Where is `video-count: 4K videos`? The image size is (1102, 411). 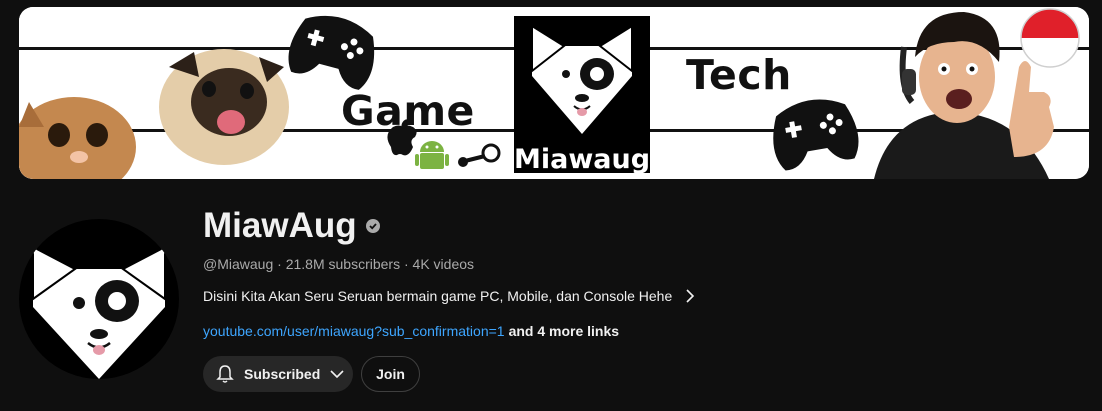 video-count: 4K videos is located at coordinates (443, 264).